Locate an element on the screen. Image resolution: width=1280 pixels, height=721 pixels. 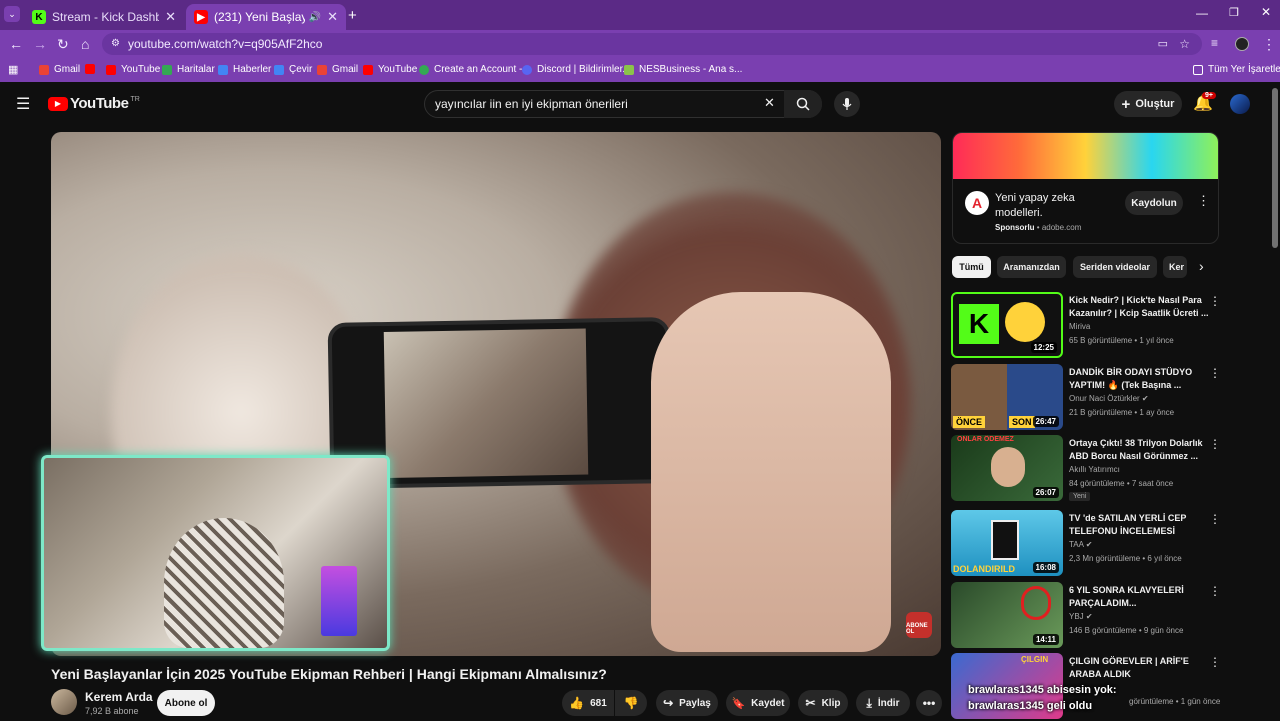
tab-youtube-video: ▶ (231) Yeni Başlayanlar İçin 2 🔊 ✕ is located at coordinates (266, 17).